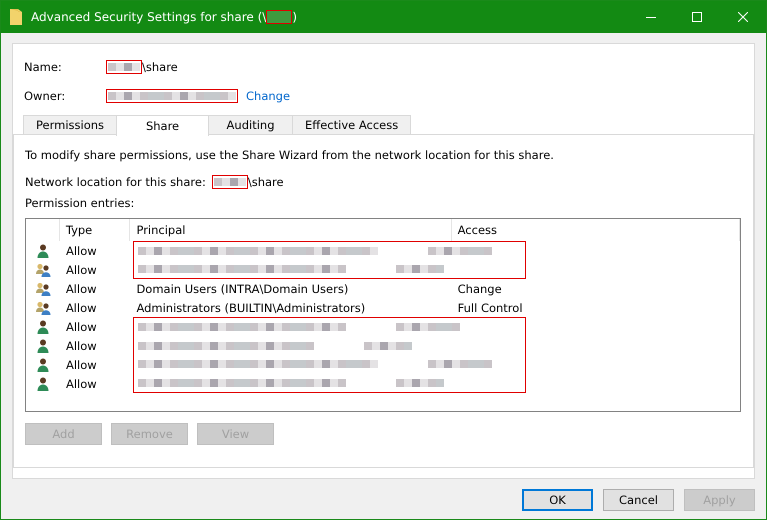  Describe the element at coordinates (596, 230) in the screenshot. I see `column-header: Access` at that location.